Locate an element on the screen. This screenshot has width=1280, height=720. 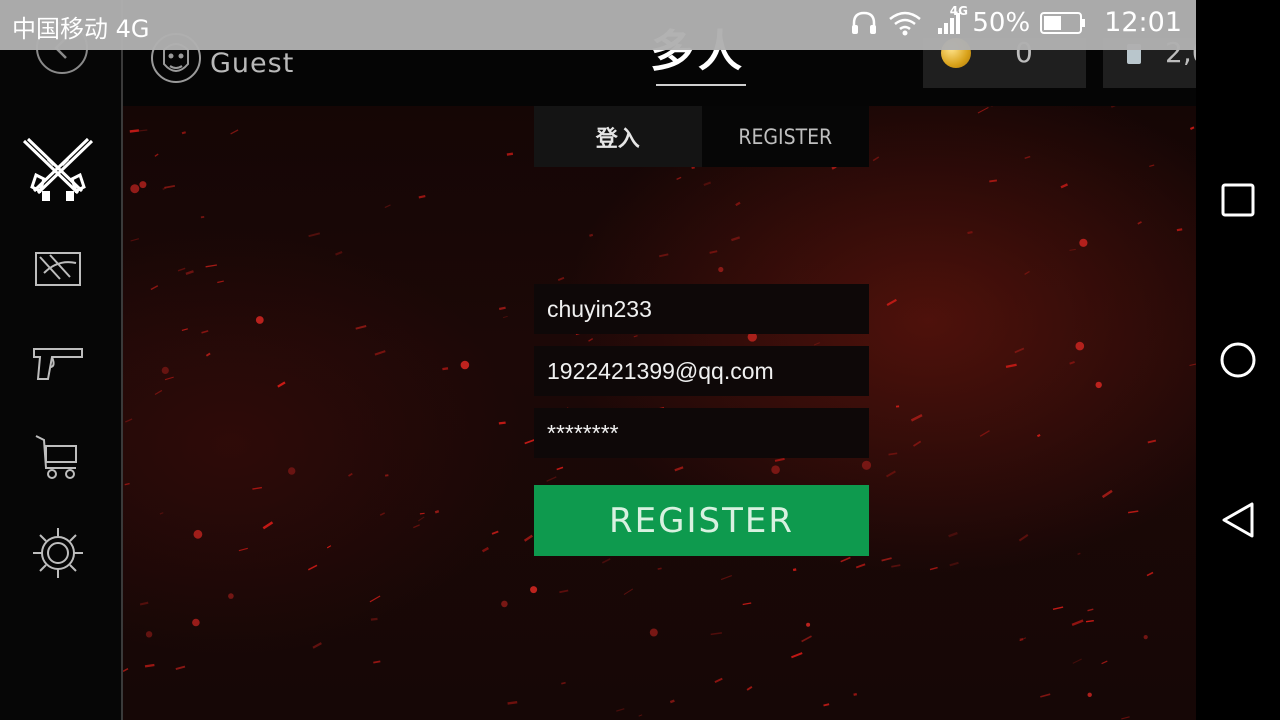
status-indicators: 50% 12:01 is located at coordinates (1016, 22).